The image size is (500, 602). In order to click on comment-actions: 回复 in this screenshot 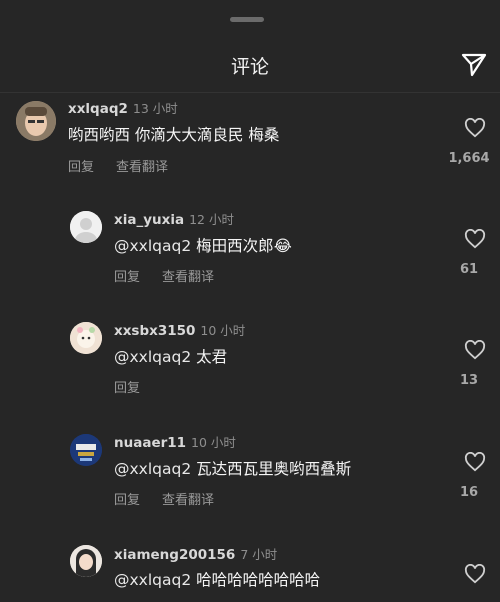, I will do `click(138, 386)`.